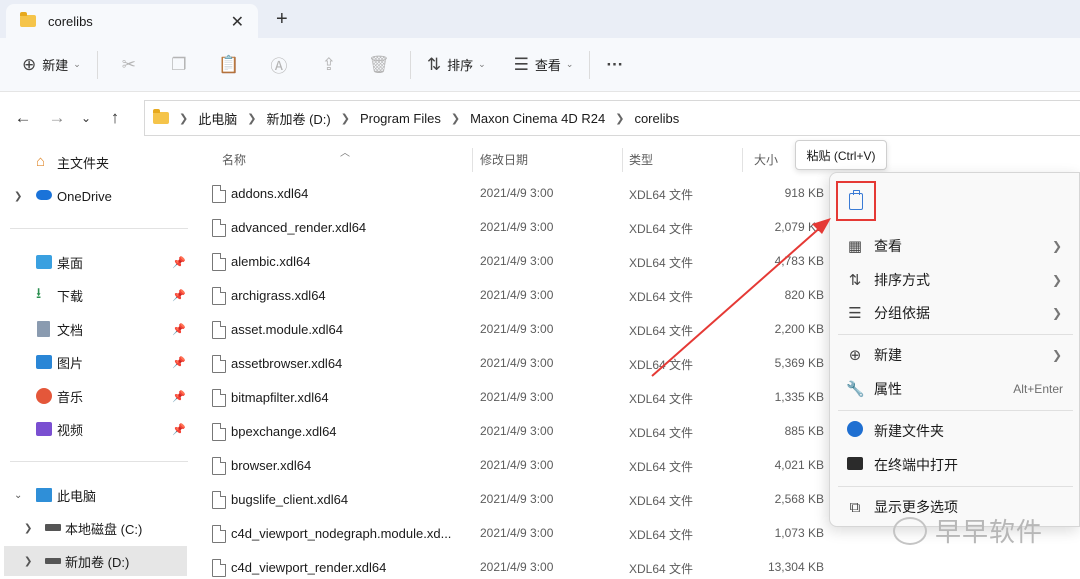 Image resolution: width=1080 pixels, height=579 pixels. Describe the element at coordinates (741, 297) in the screenshot. I see `annotation-arrow` at that location.